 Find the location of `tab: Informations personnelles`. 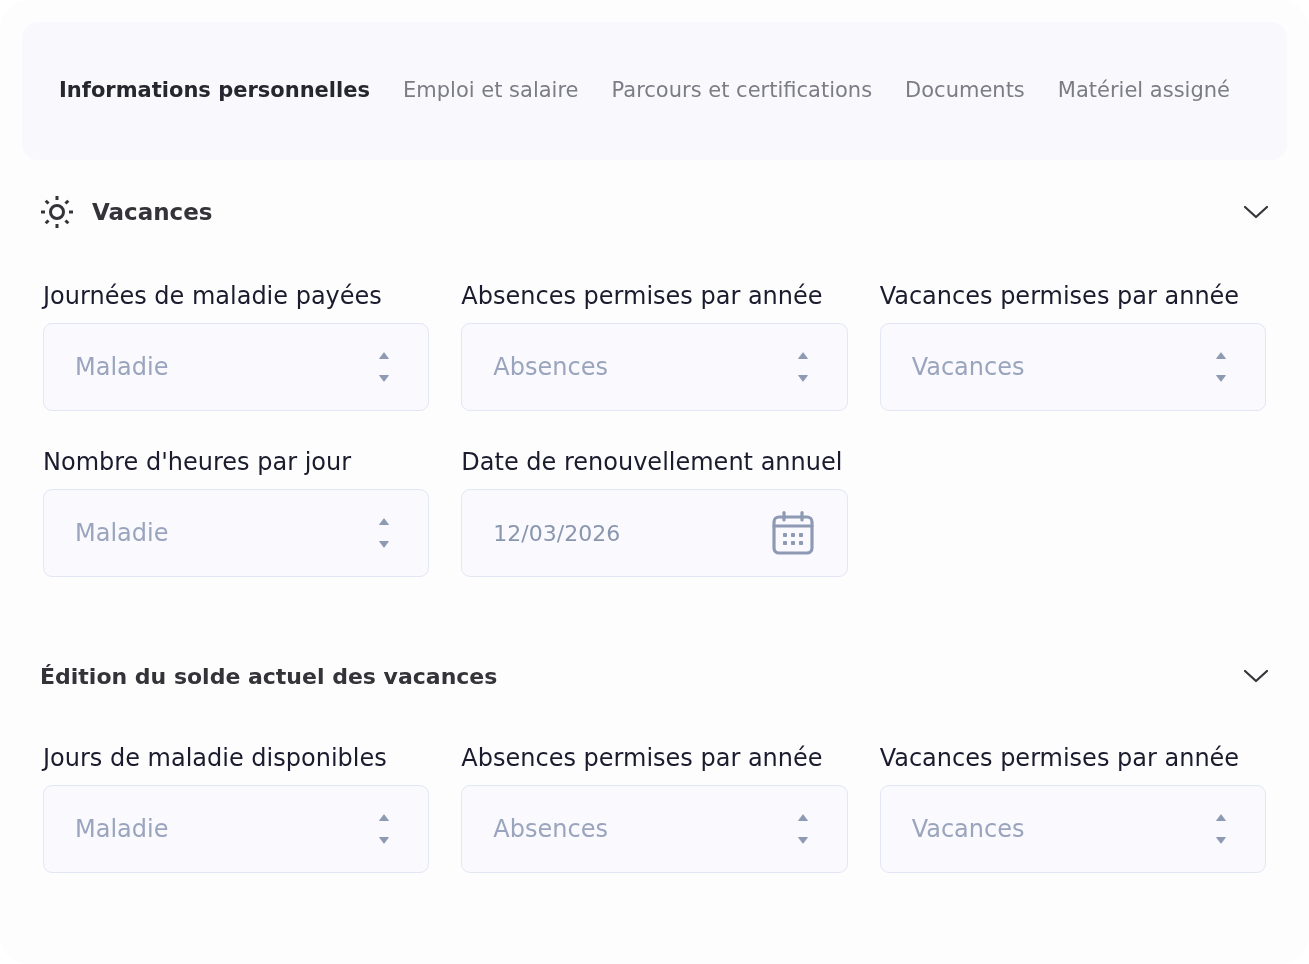

tab: Informations personnelles is located at coordinates (214, 91).